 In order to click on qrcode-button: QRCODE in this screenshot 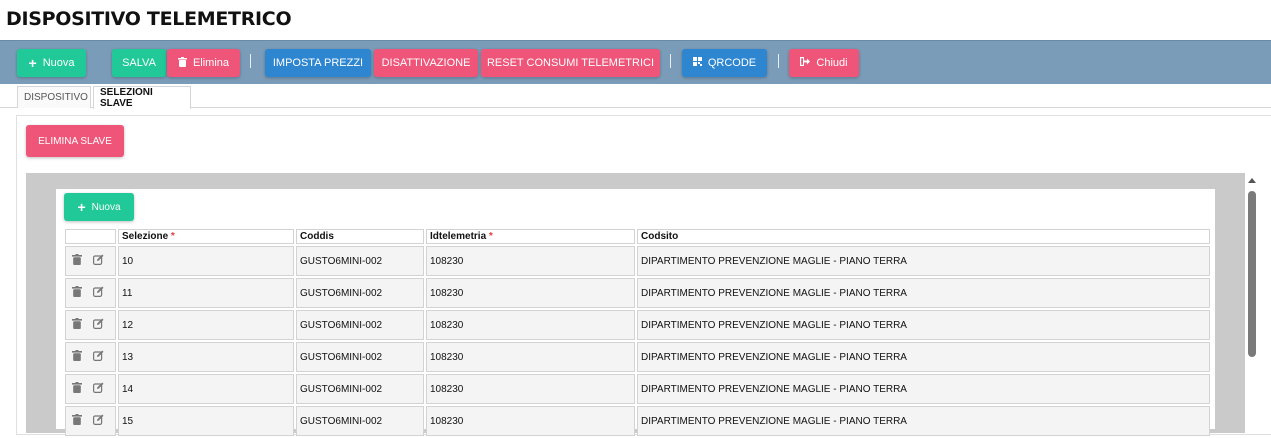, I will do `click(724, 63)`.